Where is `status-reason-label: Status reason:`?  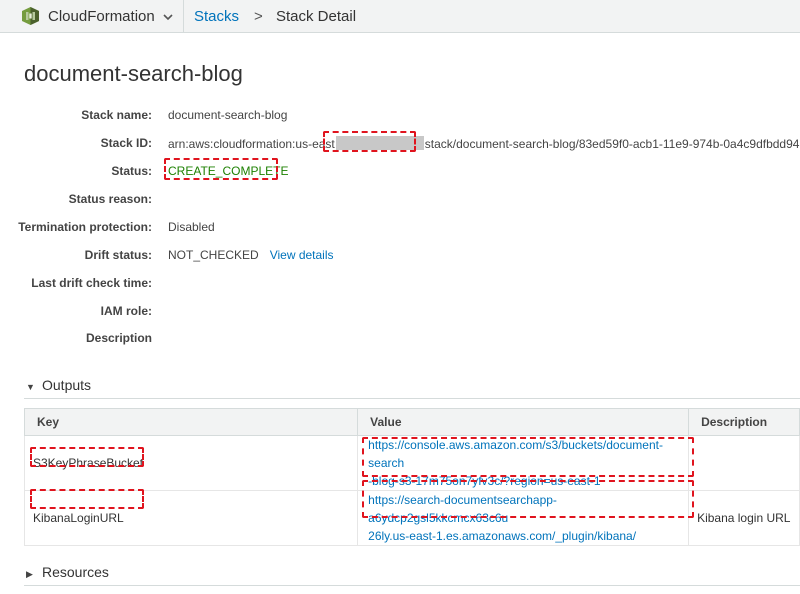 status-reason-label: Status reason: is located at coordinates (110, 199).